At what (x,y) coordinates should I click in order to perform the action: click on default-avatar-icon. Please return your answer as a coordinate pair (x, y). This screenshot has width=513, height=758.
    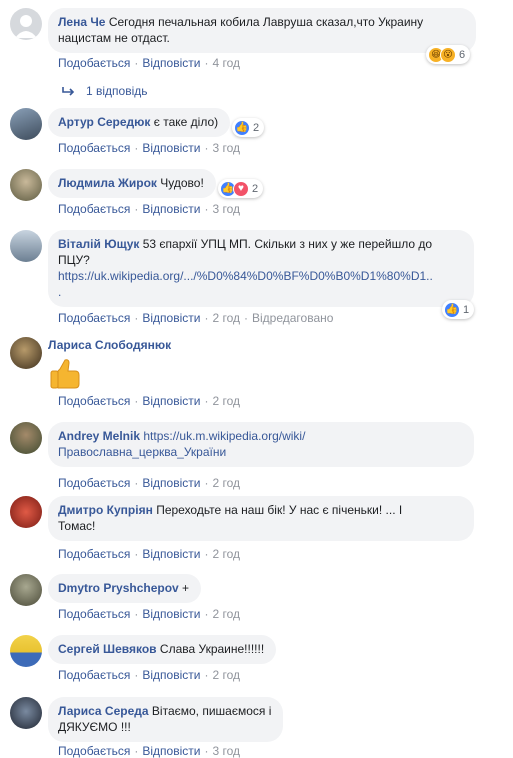
    Looking at the image, I should click on (26, 26).